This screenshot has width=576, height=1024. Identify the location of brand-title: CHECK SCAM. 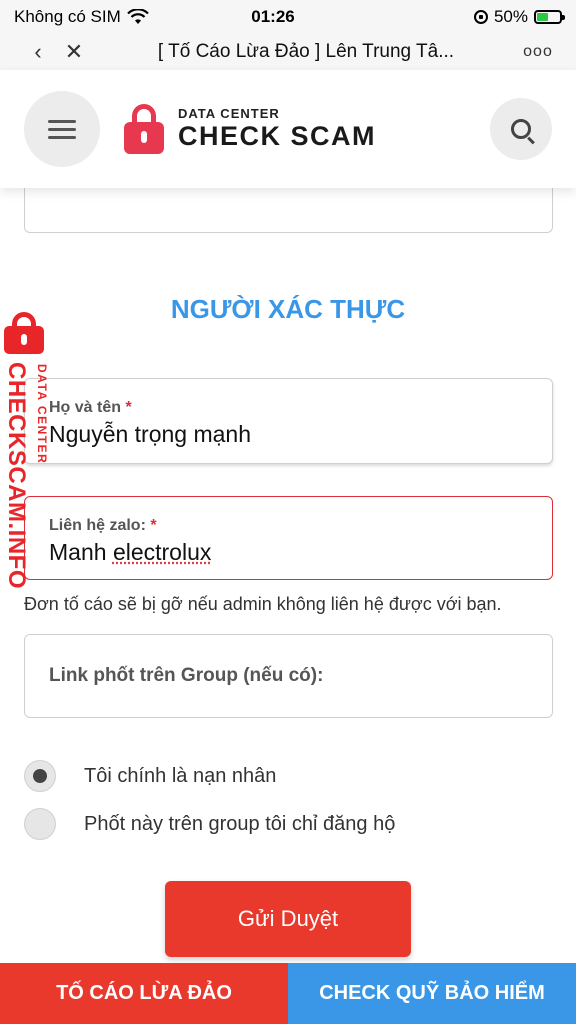
(277, 136).